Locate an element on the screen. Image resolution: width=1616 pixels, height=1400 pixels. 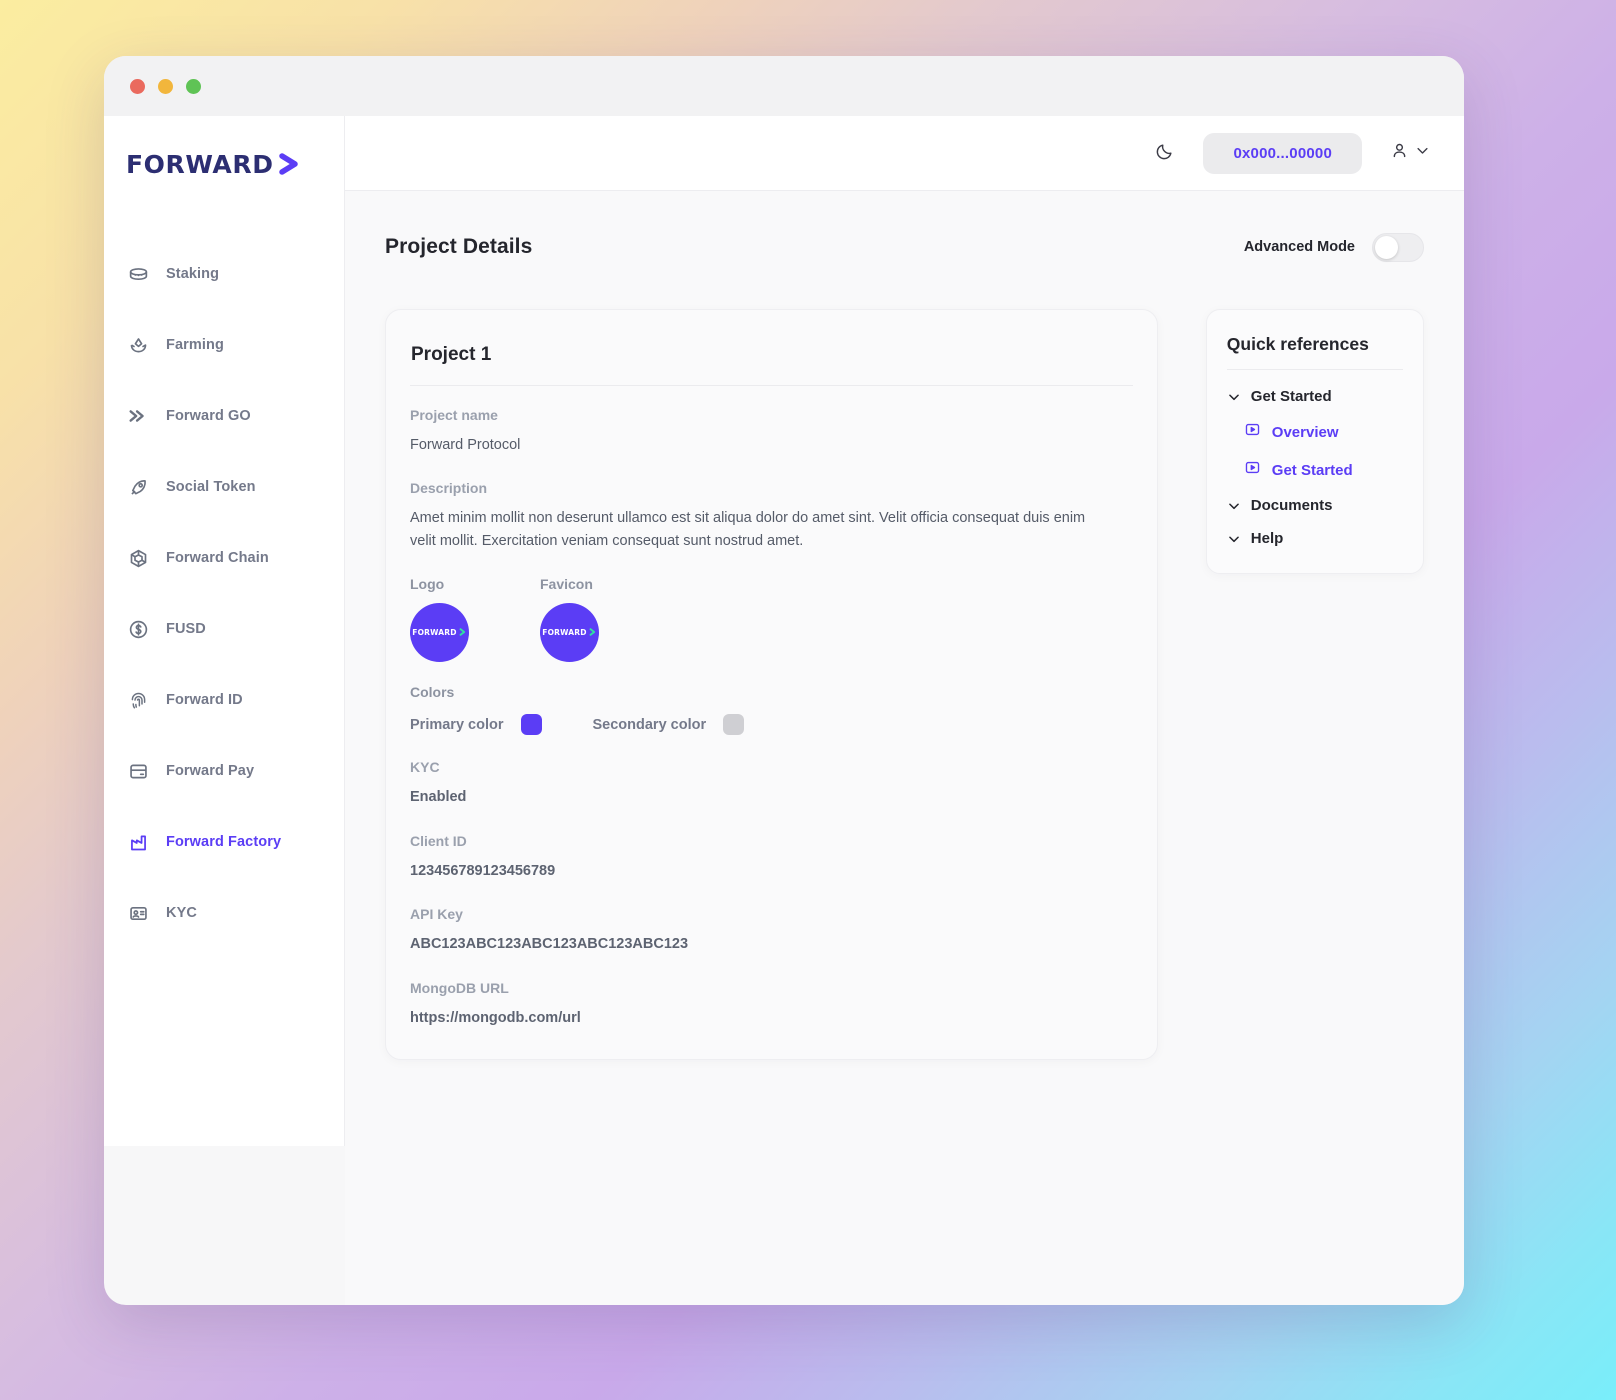
page-header: Project Details Advanced Mode is located at coordinates (904, 247).